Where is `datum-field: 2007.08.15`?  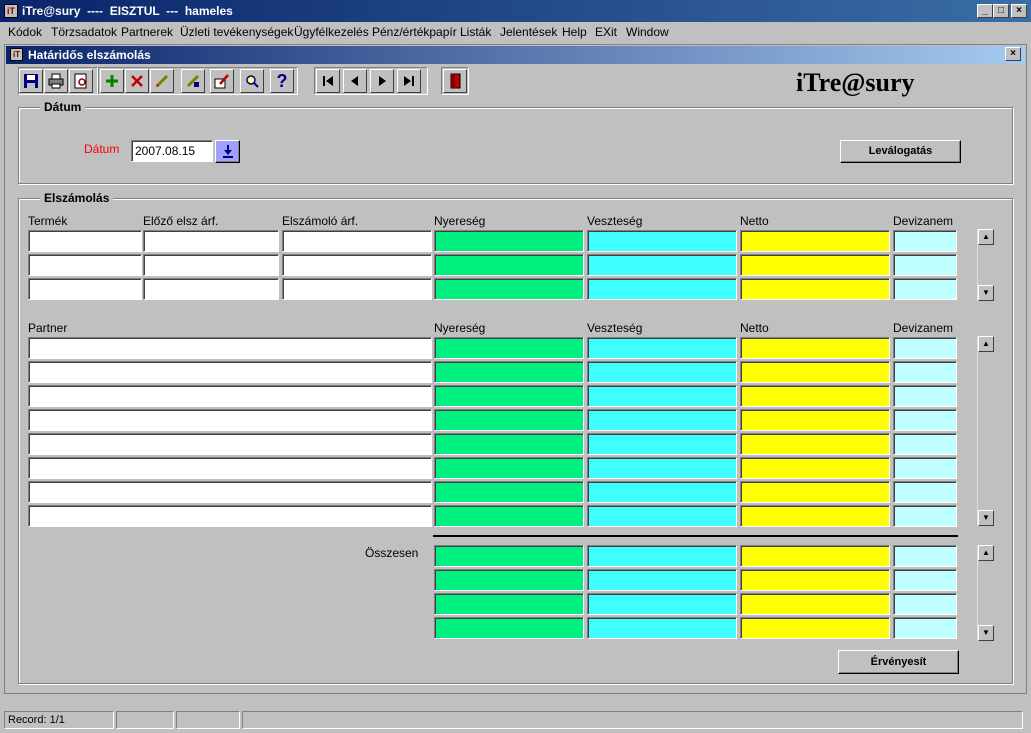 datum-field: 2007.08.15 is located at coordinates (172, 151).